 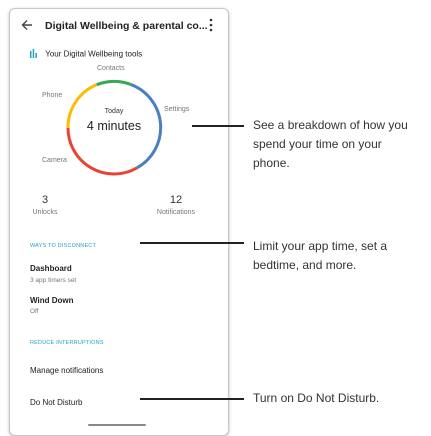 What do you see at coordinates (45, 200) in the screenshot?
I see `unlocks-value: 3` at bounding box center [45, 200].